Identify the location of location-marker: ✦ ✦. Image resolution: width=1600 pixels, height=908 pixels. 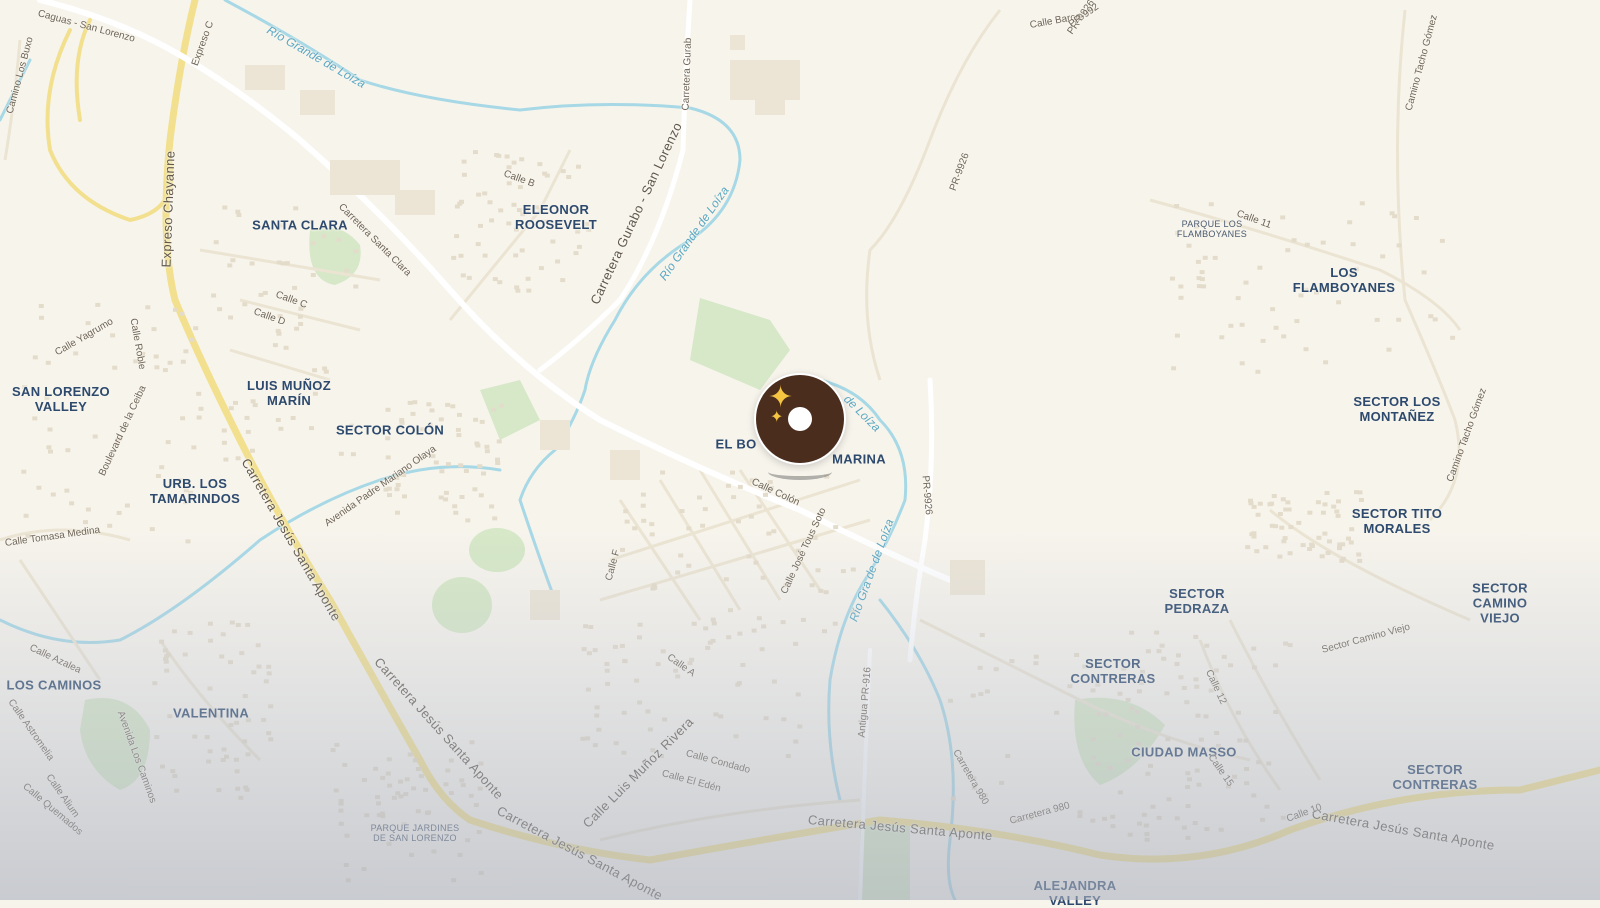
(800, 419).